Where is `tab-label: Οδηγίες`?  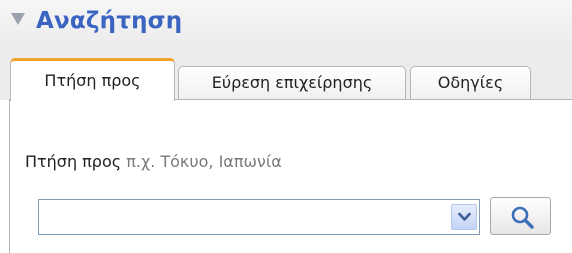 tab-label: Οδηγίες is located at coordinates (470, 82).